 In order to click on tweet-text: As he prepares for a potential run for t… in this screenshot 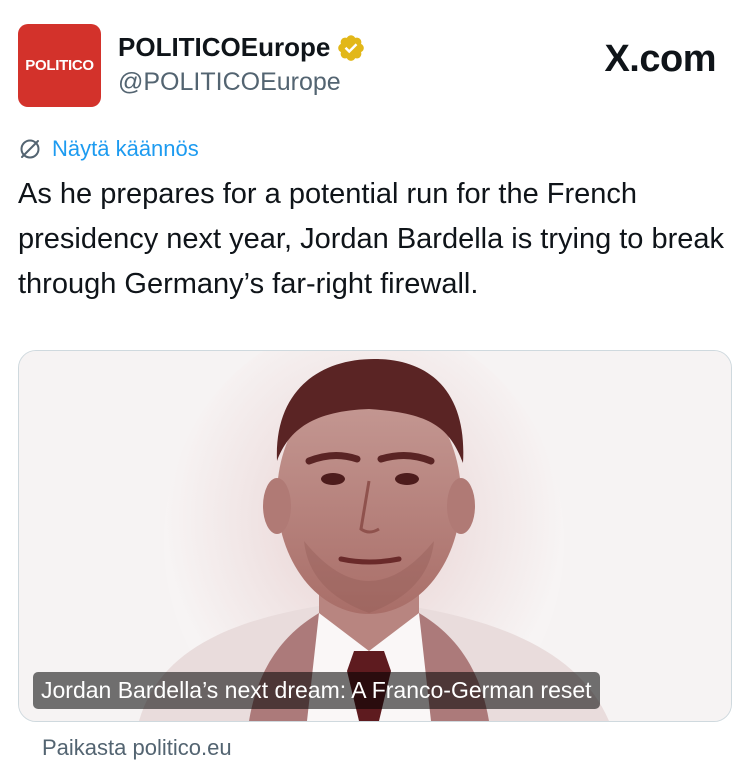, I will do `click(371, 239)`.